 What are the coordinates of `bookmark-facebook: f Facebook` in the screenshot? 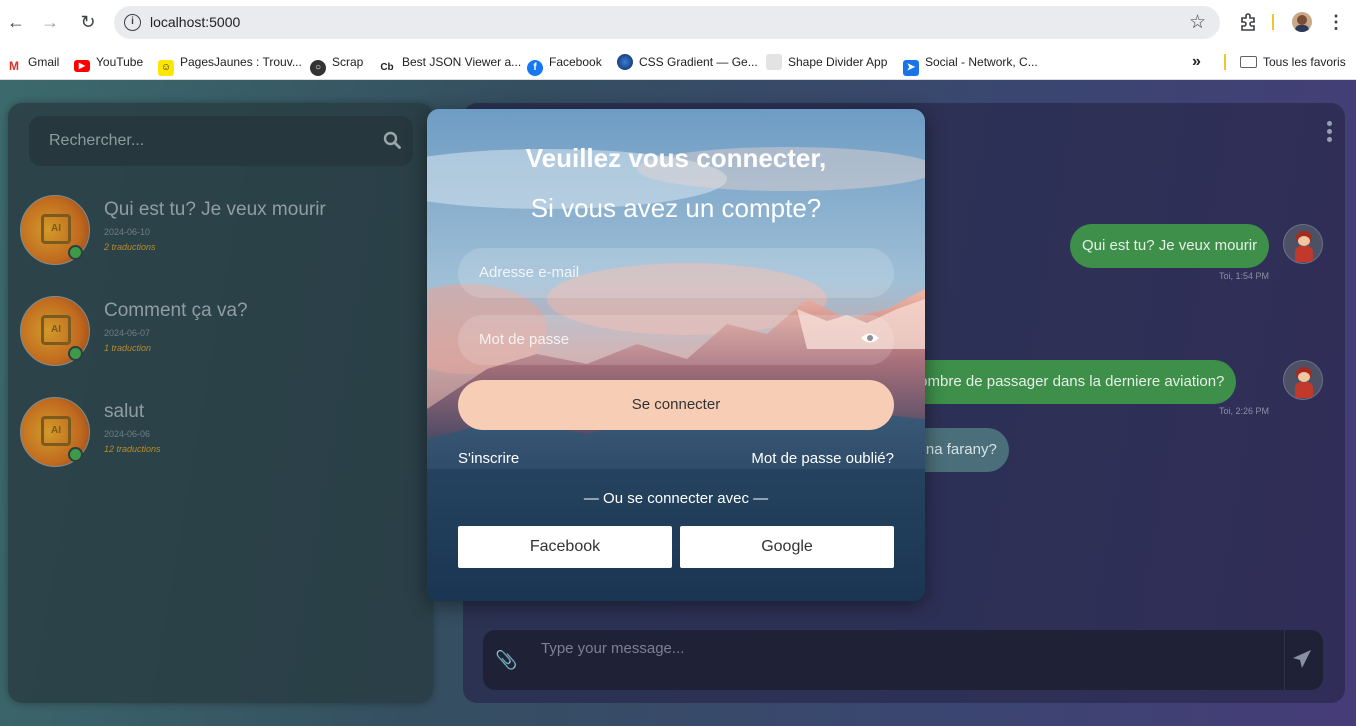 It's located at (564, 64).